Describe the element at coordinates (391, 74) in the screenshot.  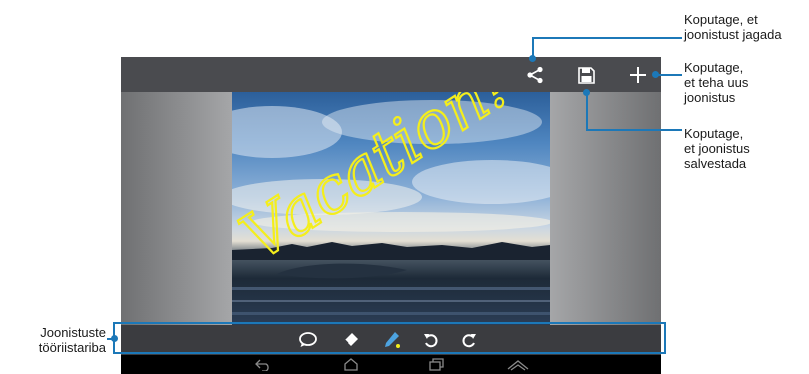
I see `action-bar` at that location.